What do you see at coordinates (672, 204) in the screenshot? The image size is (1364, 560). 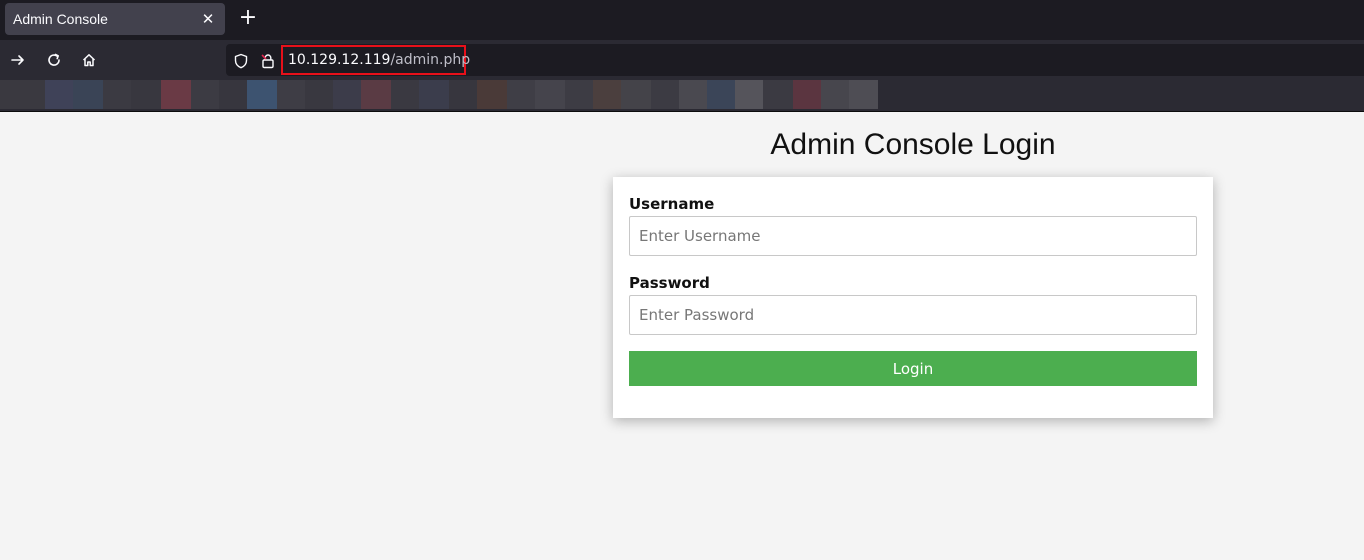 I see `username-label: Username` at bounding box center [672, 204].